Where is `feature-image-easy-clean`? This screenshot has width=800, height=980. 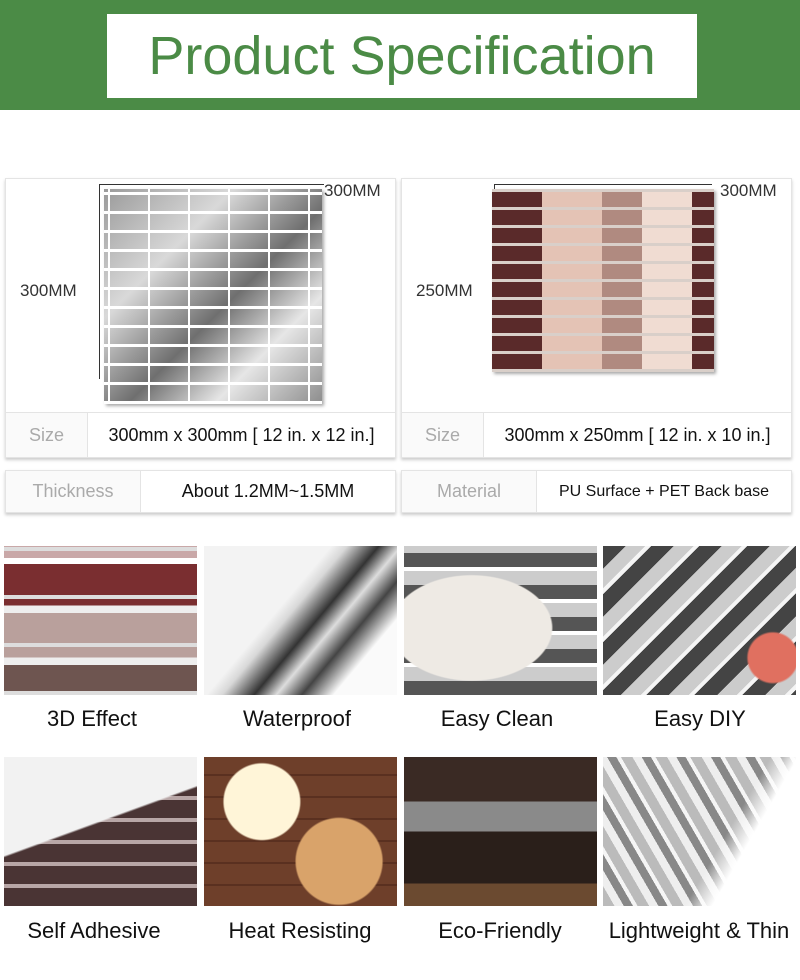 feature-image-easy-clean is located at coordinates (500, 620).